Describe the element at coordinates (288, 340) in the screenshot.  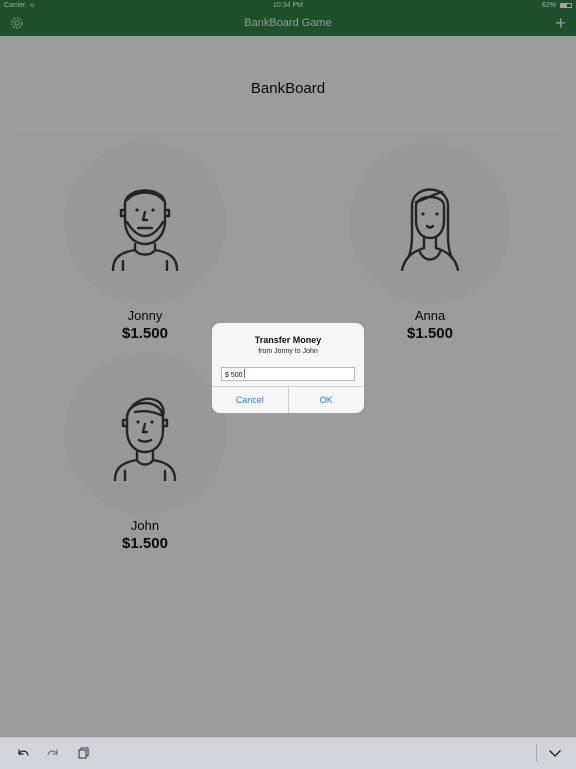
I see `dialog-title: Transfer Money` at that location.